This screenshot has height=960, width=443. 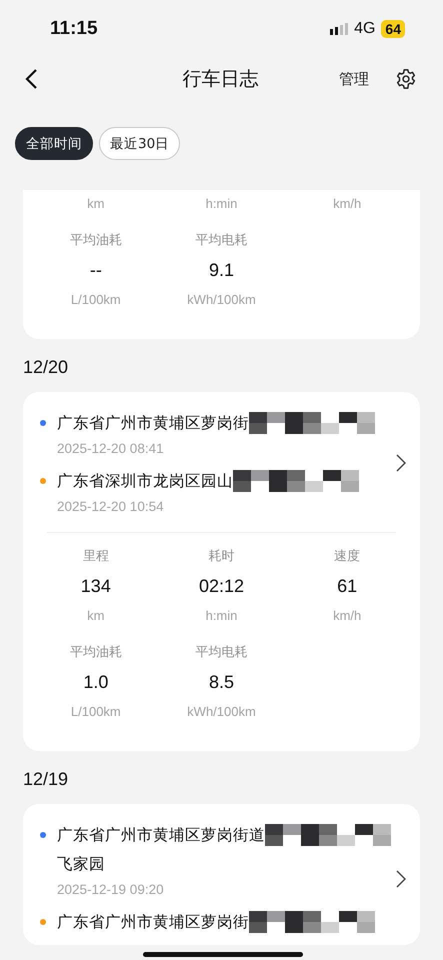 I want to click on settings-icon, so click(x=406, y=79).